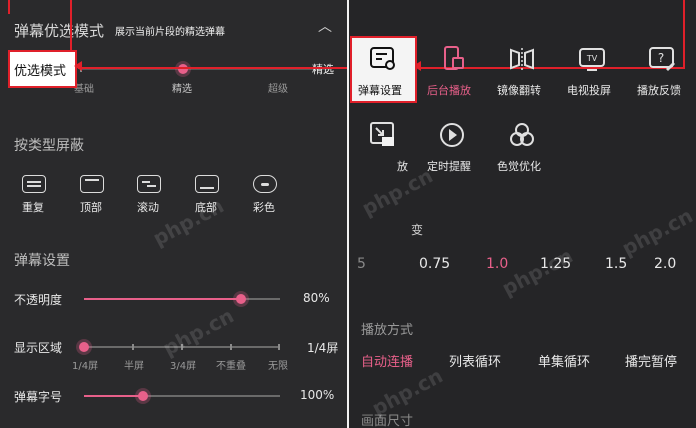  Describe the element at coordinates (317, 395) in the screenshot. I see `fontsize-value: 100%` at that location.